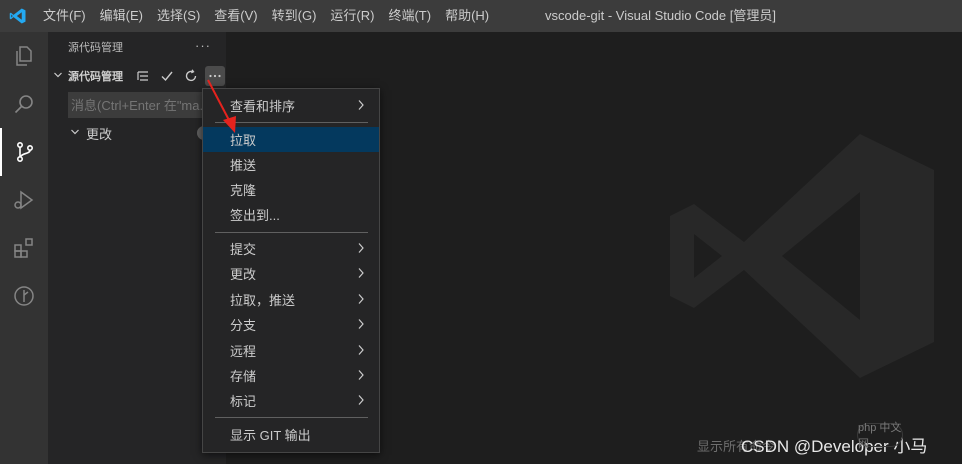  What do you see at coordinates (243, 376) in the screenshot?
I see `menu-item-label: 存储` at bounding box center [243, 376].